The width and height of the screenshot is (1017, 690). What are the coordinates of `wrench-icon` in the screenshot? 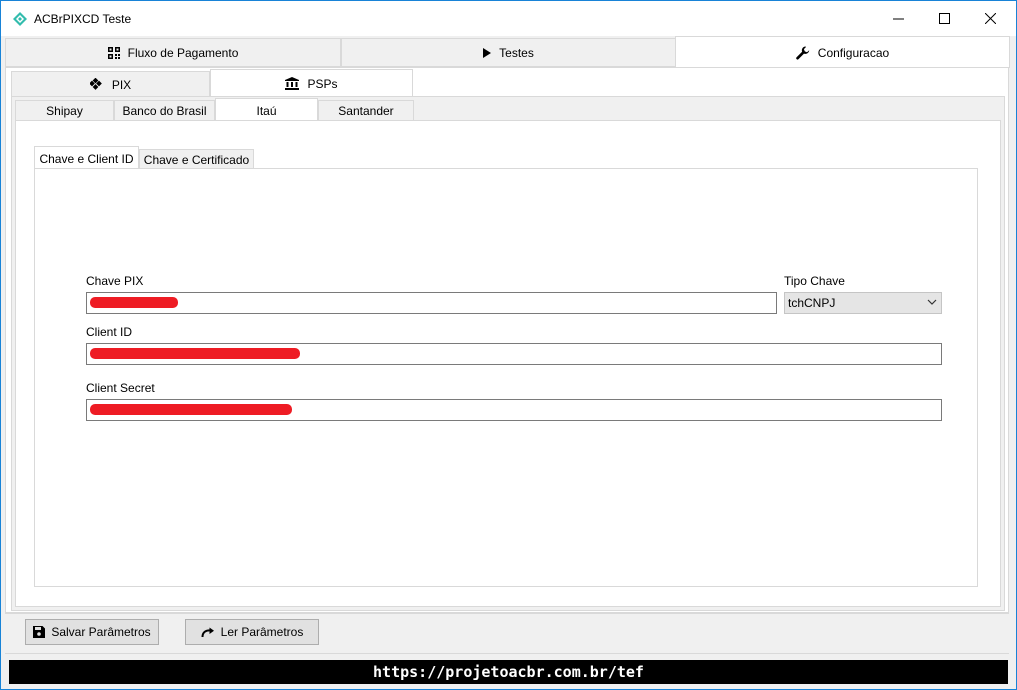 It's located at (802, 52).